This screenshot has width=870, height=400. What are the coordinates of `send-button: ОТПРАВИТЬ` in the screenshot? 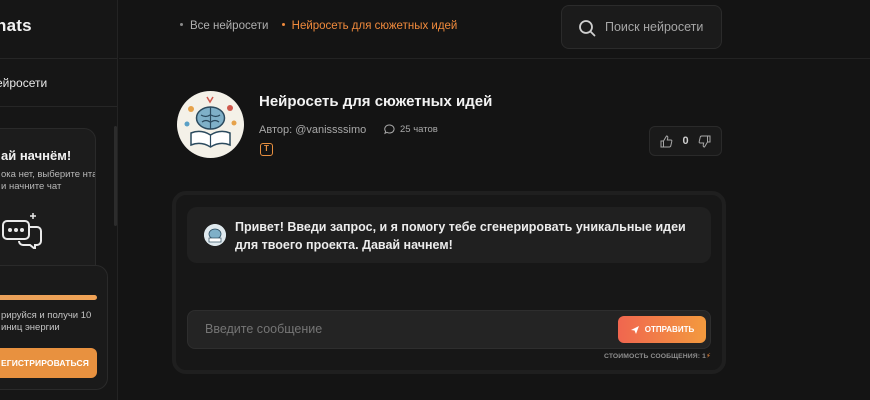 It's located at (662, 329).